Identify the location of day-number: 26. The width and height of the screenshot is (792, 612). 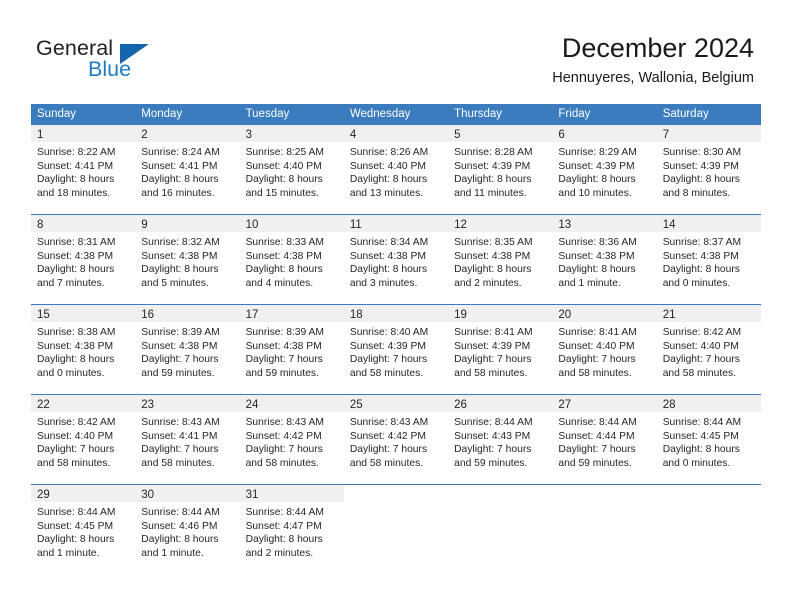
(460, 405).